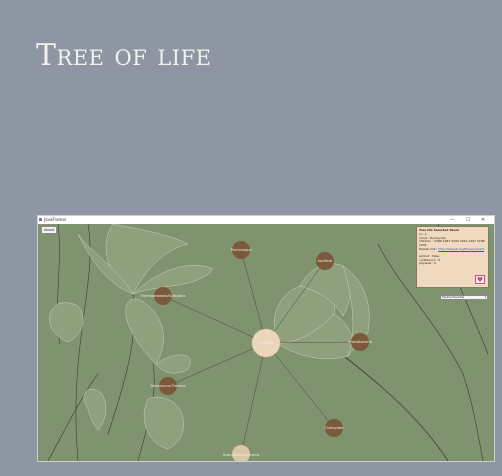  Describe the element at coordinates (428, 263) in the screenshot. I see `info-line: phylesis : 0` at that location.